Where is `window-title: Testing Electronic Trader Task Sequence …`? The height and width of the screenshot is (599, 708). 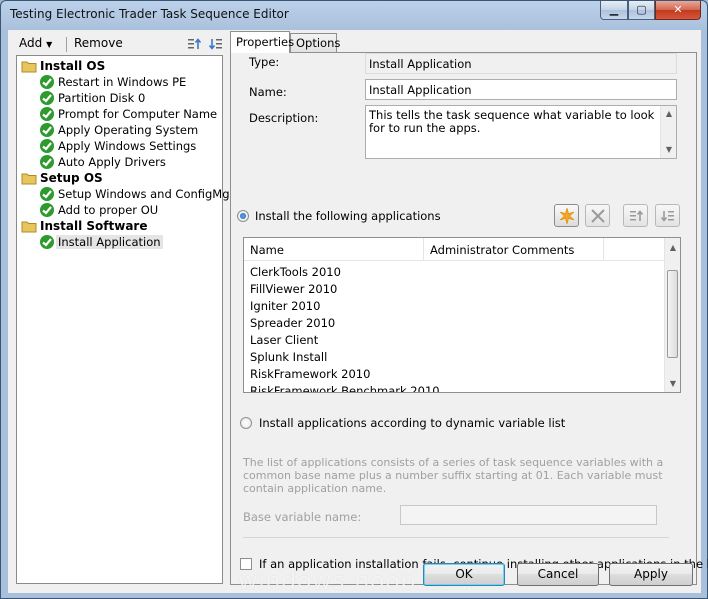 window-title: Testing Electronic Trader Task Sequence … is located at coordinates (149, 14).